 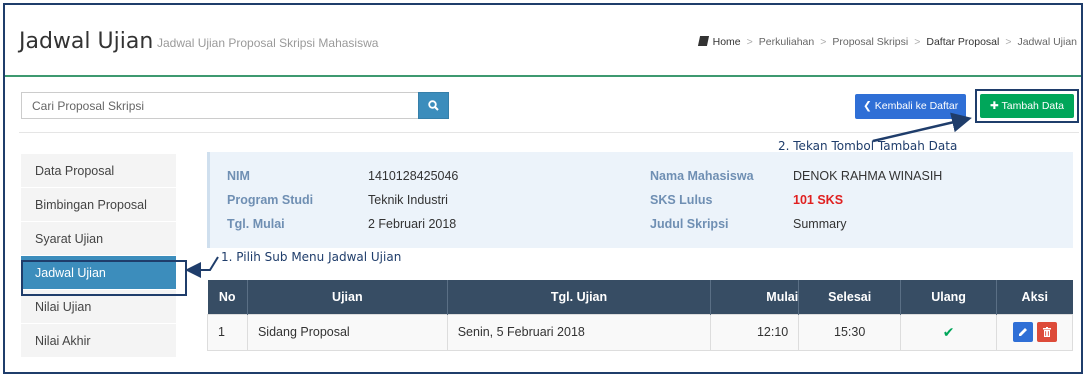 I want to click on col-header-selesai: Selesai, so click(x=850, y=297).